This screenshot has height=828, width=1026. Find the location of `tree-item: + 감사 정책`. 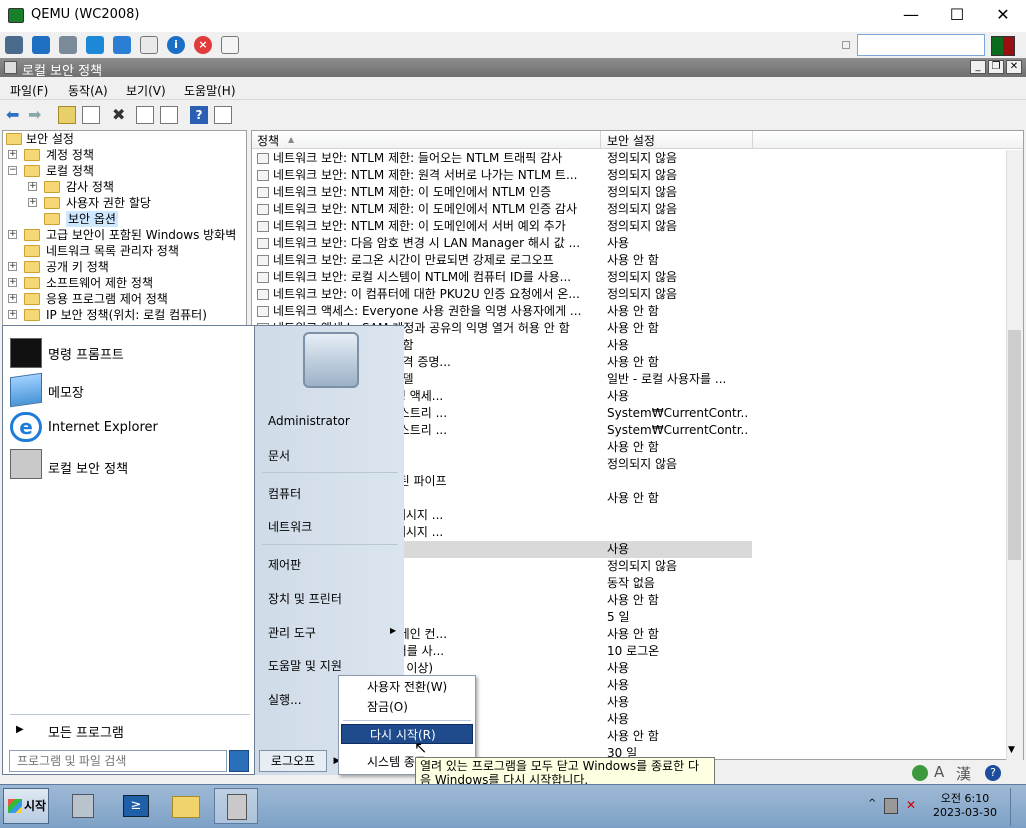

tree-item: + 감사 정책 is located at coordinates (136, 187).